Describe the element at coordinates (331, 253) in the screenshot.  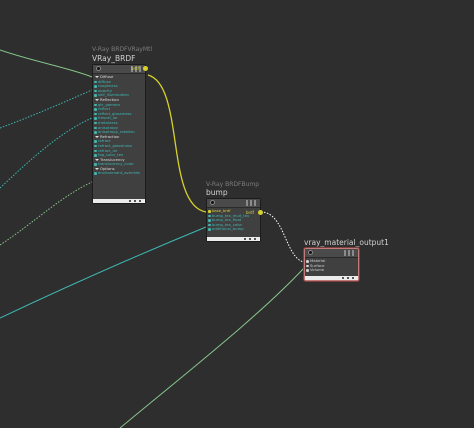
I see `output-node-header` at that location.